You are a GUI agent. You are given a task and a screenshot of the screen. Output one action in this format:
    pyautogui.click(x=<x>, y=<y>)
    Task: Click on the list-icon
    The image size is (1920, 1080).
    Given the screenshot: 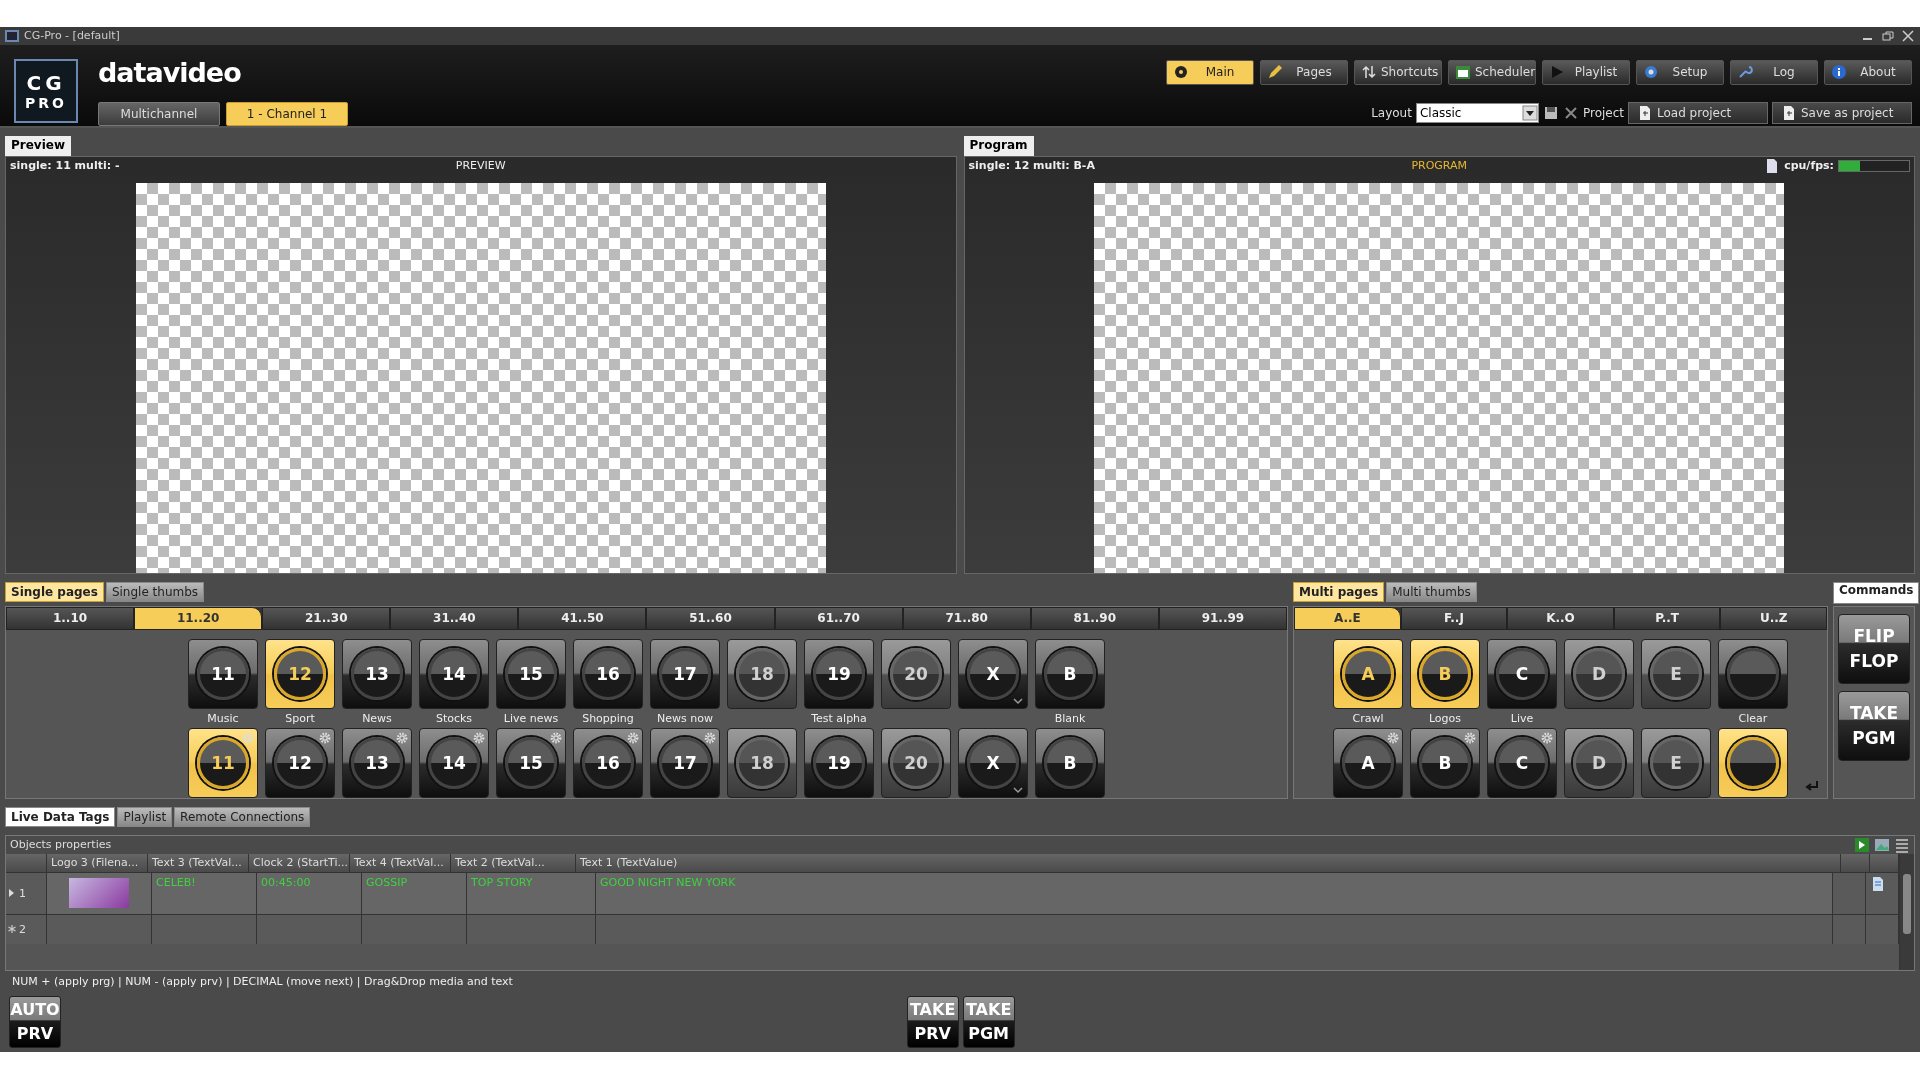 What is the action you would take?
    pyautogui.click(x=1902, y=844)
    